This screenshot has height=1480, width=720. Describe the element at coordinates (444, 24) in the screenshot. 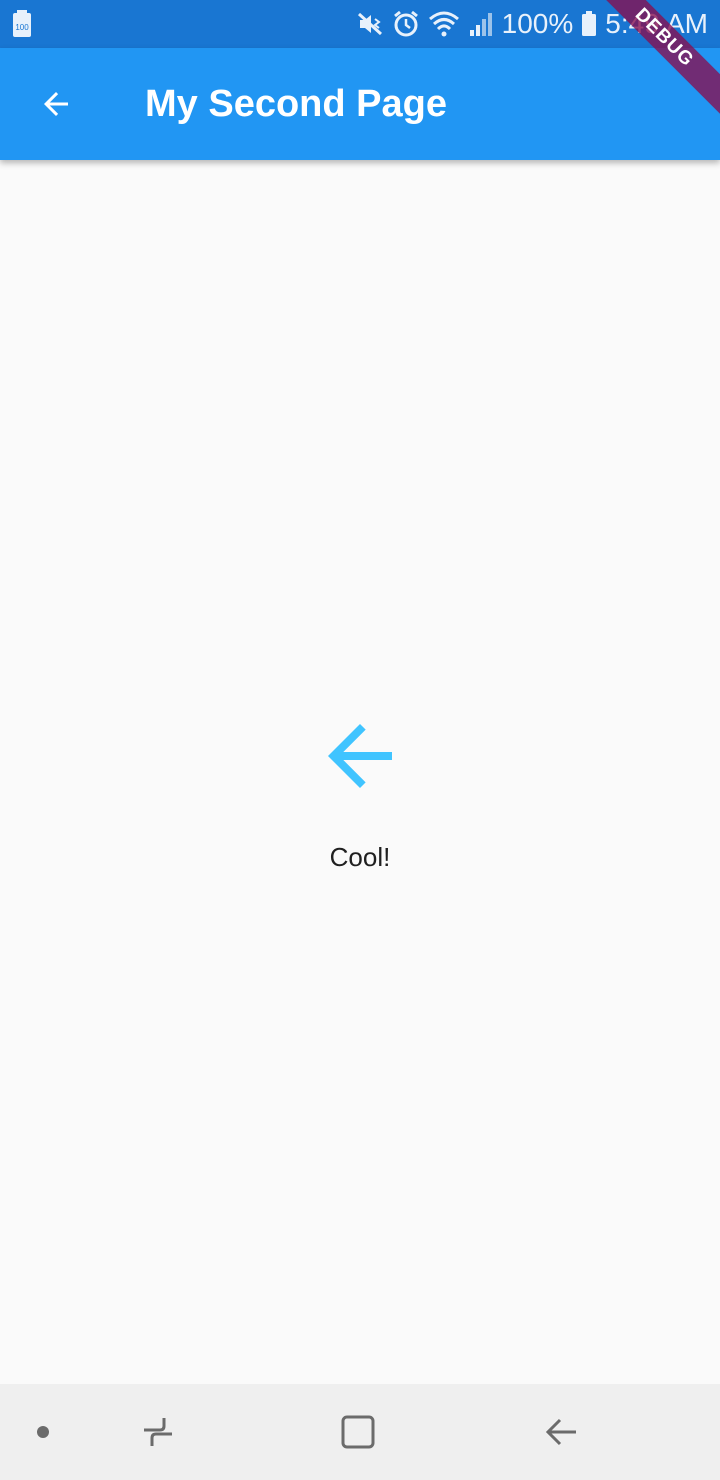

I see `wifi-icon` at that location.